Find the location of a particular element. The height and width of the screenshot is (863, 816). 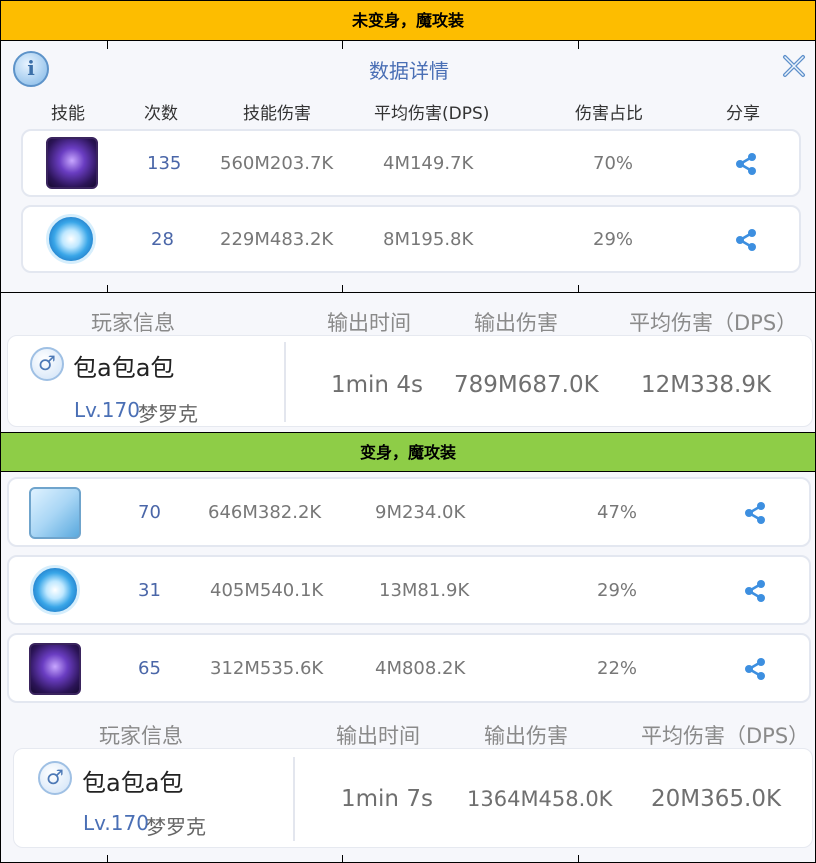

close-icon is located at coordinates (794, 66).